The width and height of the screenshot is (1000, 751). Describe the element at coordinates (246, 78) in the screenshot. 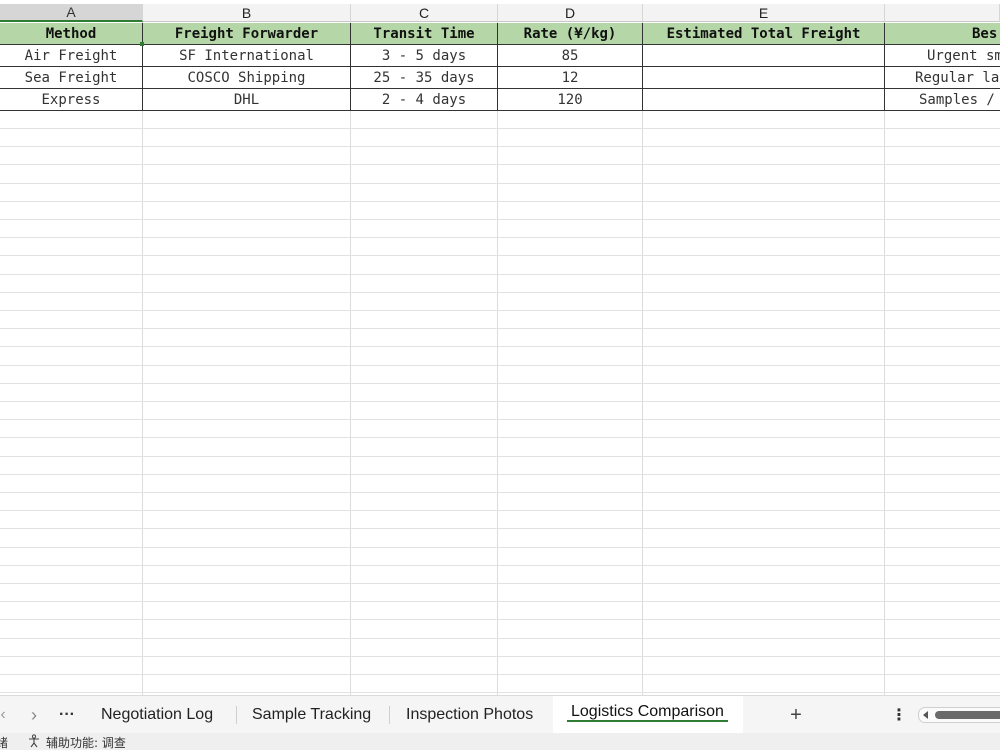

I see `table-cell: COSCO Shipping` at that location.